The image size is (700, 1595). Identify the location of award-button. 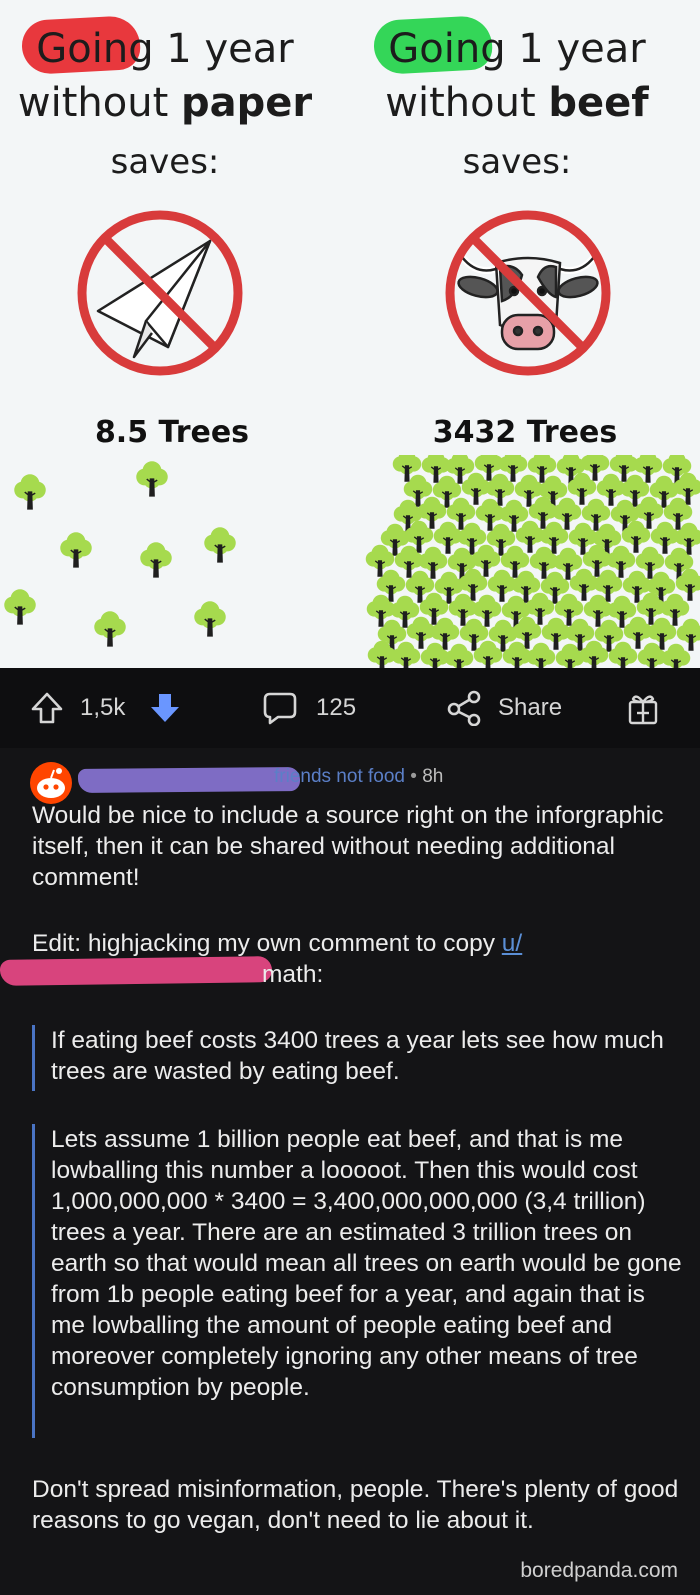
(643, 708).